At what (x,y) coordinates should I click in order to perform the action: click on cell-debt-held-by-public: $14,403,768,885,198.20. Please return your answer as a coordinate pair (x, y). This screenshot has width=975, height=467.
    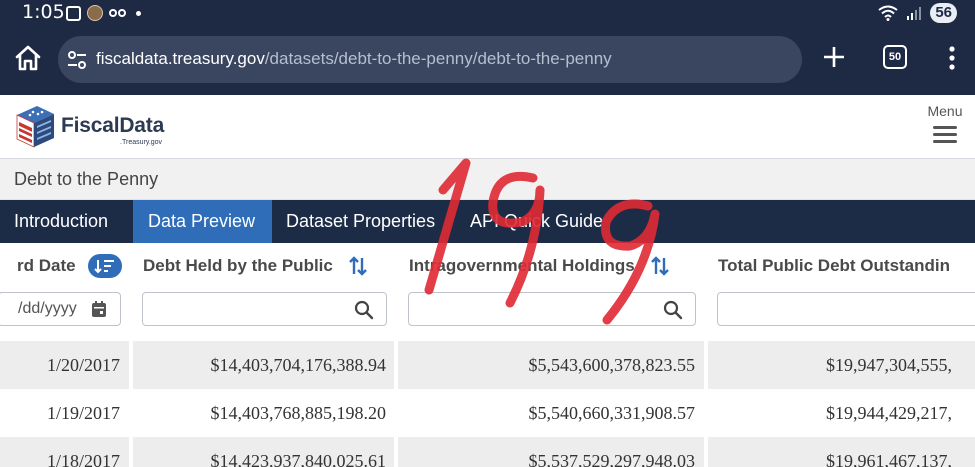
    Looking at the image, I should click on (298, 413).